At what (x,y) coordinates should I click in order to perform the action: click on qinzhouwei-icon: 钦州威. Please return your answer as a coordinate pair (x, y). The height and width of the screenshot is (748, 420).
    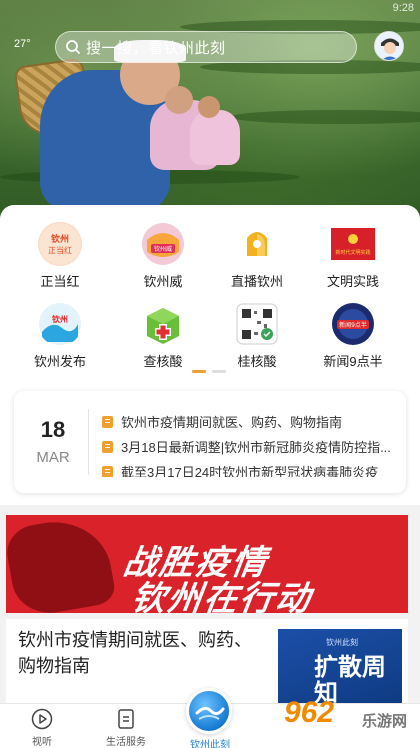
    Looking at the image, I should click on (163, 244).